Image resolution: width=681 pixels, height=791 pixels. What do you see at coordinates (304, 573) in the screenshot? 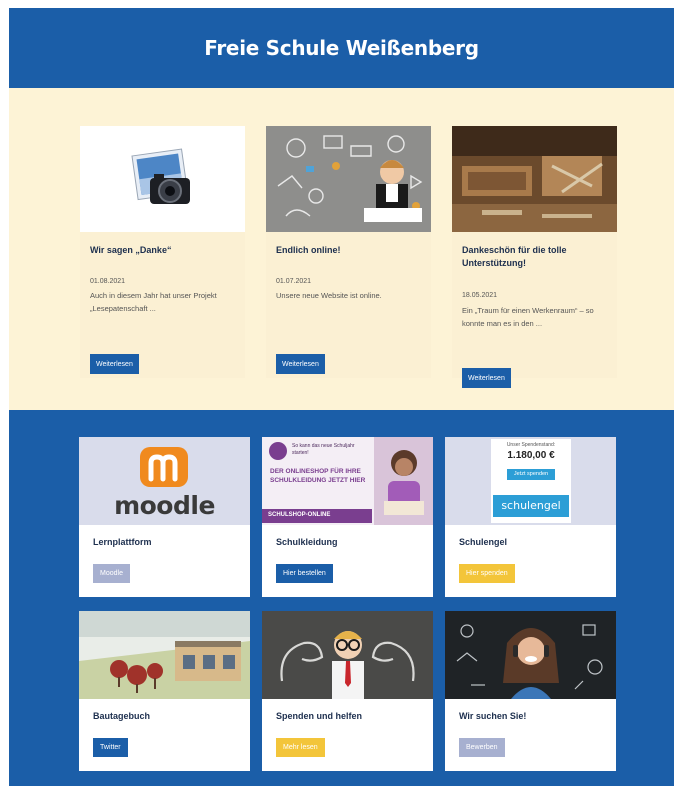
I see `order-button: Hier bestellen` at bounding box center [304, 573].